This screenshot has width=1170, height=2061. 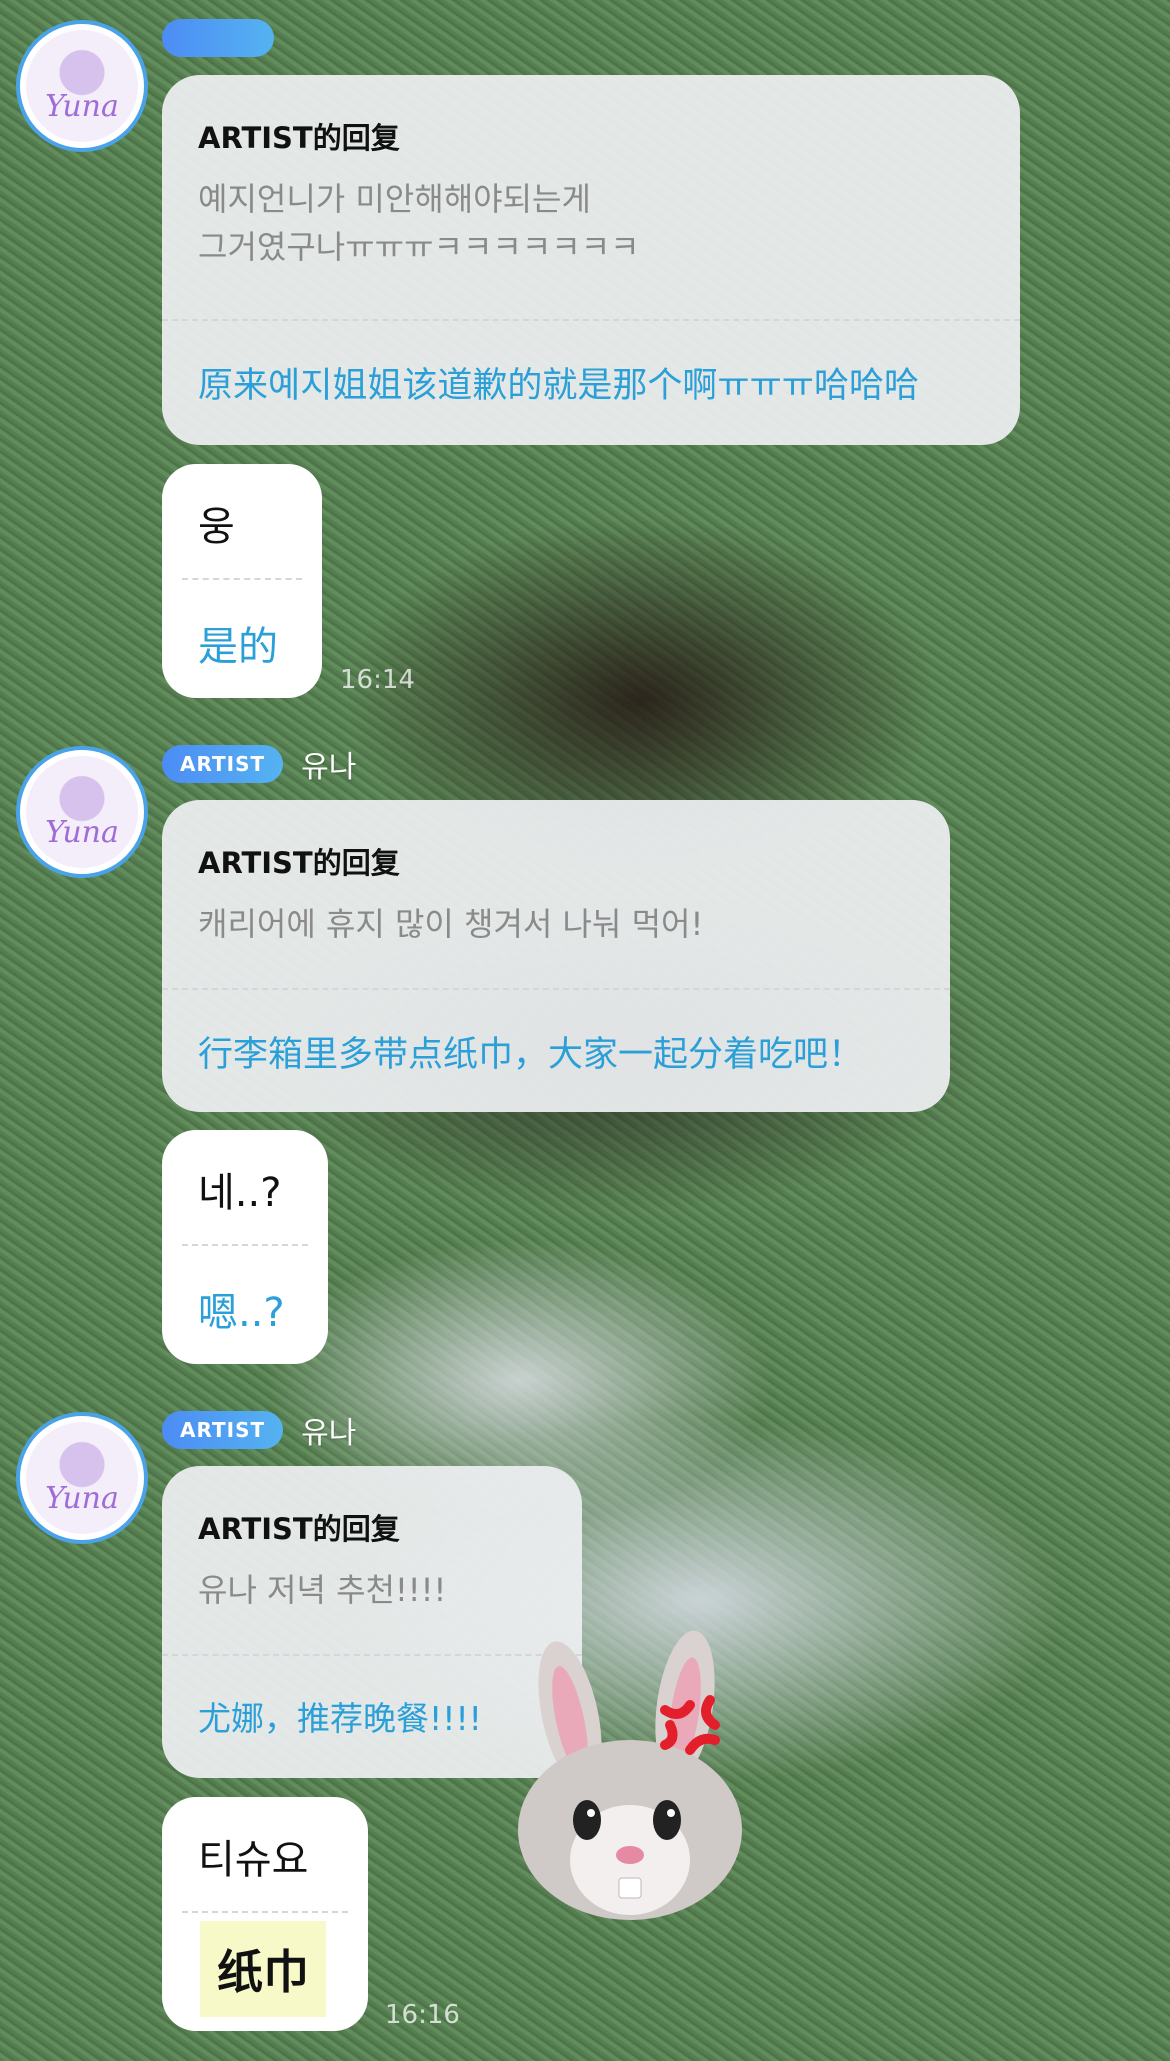 What do you see at coordinates (216, 527) in the screenshot?
I see `message-original-text: 웅` at bounding box center [216, 527].